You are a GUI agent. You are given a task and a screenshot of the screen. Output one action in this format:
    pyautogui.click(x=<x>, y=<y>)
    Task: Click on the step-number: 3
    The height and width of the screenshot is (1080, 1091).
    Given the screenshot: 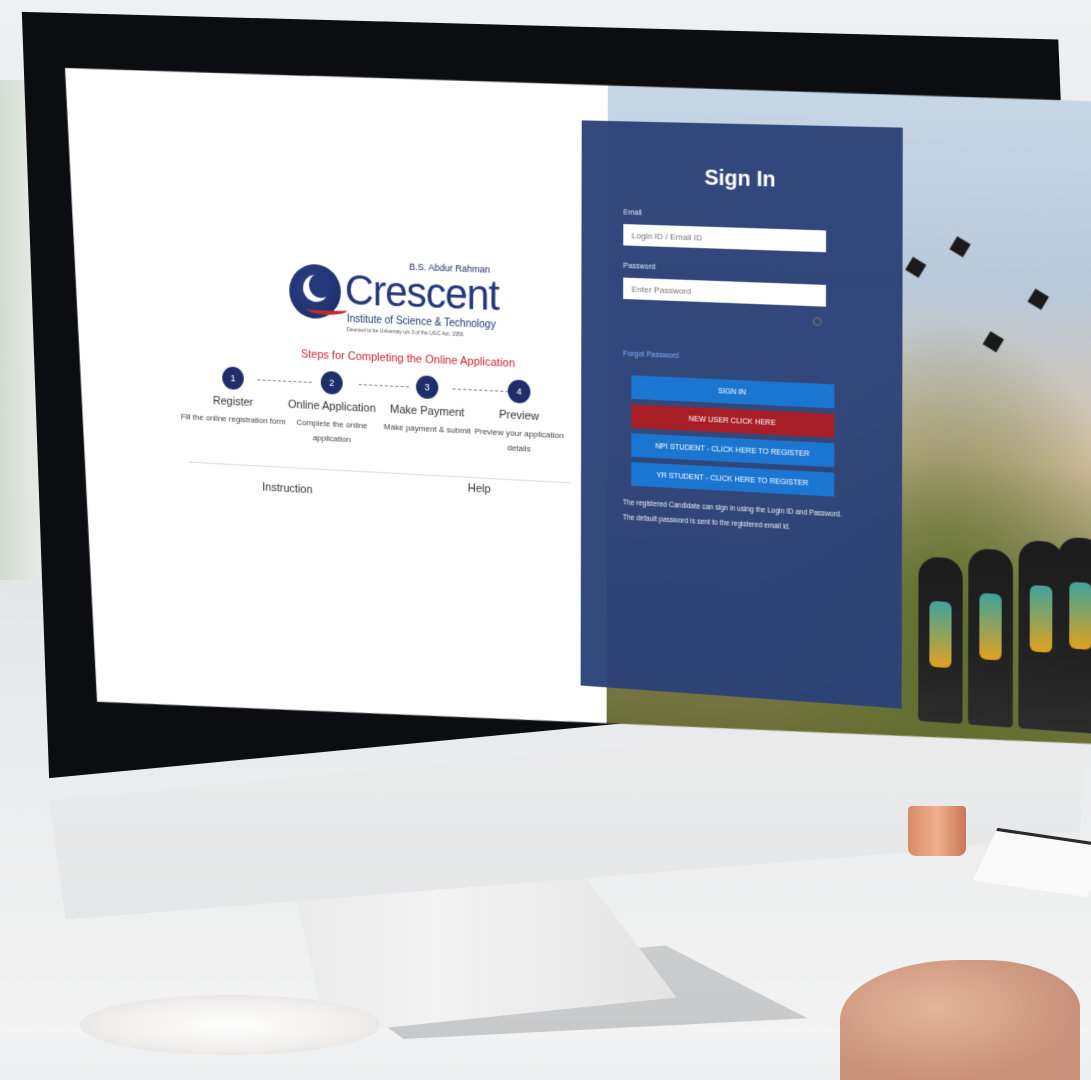 What is the action you would take?
    pyautogui.click(x=427, y=387)
    